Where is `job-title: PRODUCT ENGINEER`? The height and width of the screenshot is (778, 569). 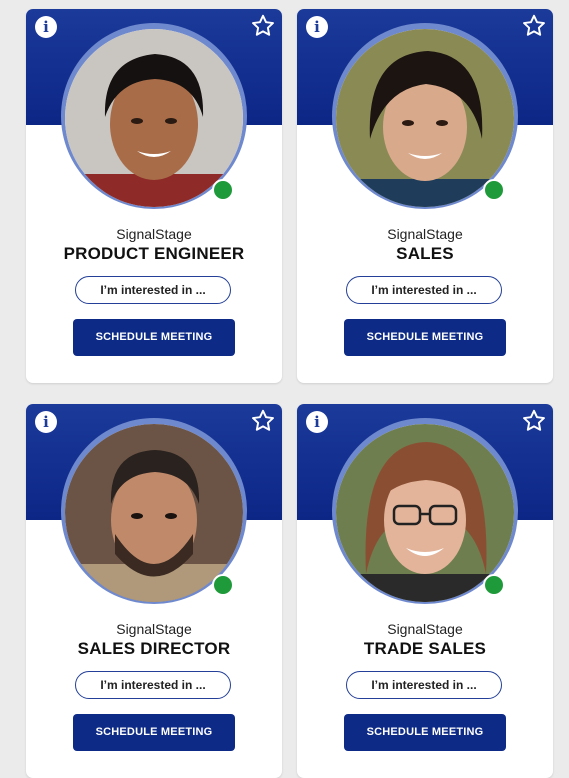
job-title: PRODUCT ENGINEER is located at coordinates (154, 253).